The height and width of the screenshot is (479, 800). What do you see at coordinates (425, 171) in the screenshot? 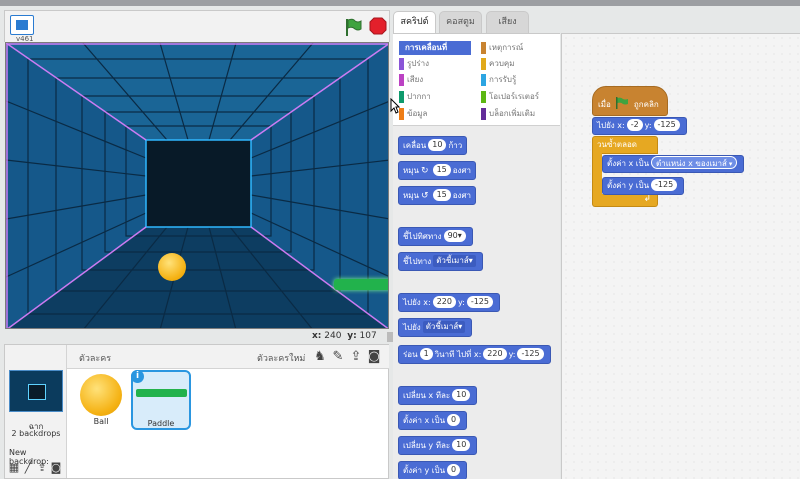
I see `turn-right-icon: ↻` at bounding box center [425, 171].